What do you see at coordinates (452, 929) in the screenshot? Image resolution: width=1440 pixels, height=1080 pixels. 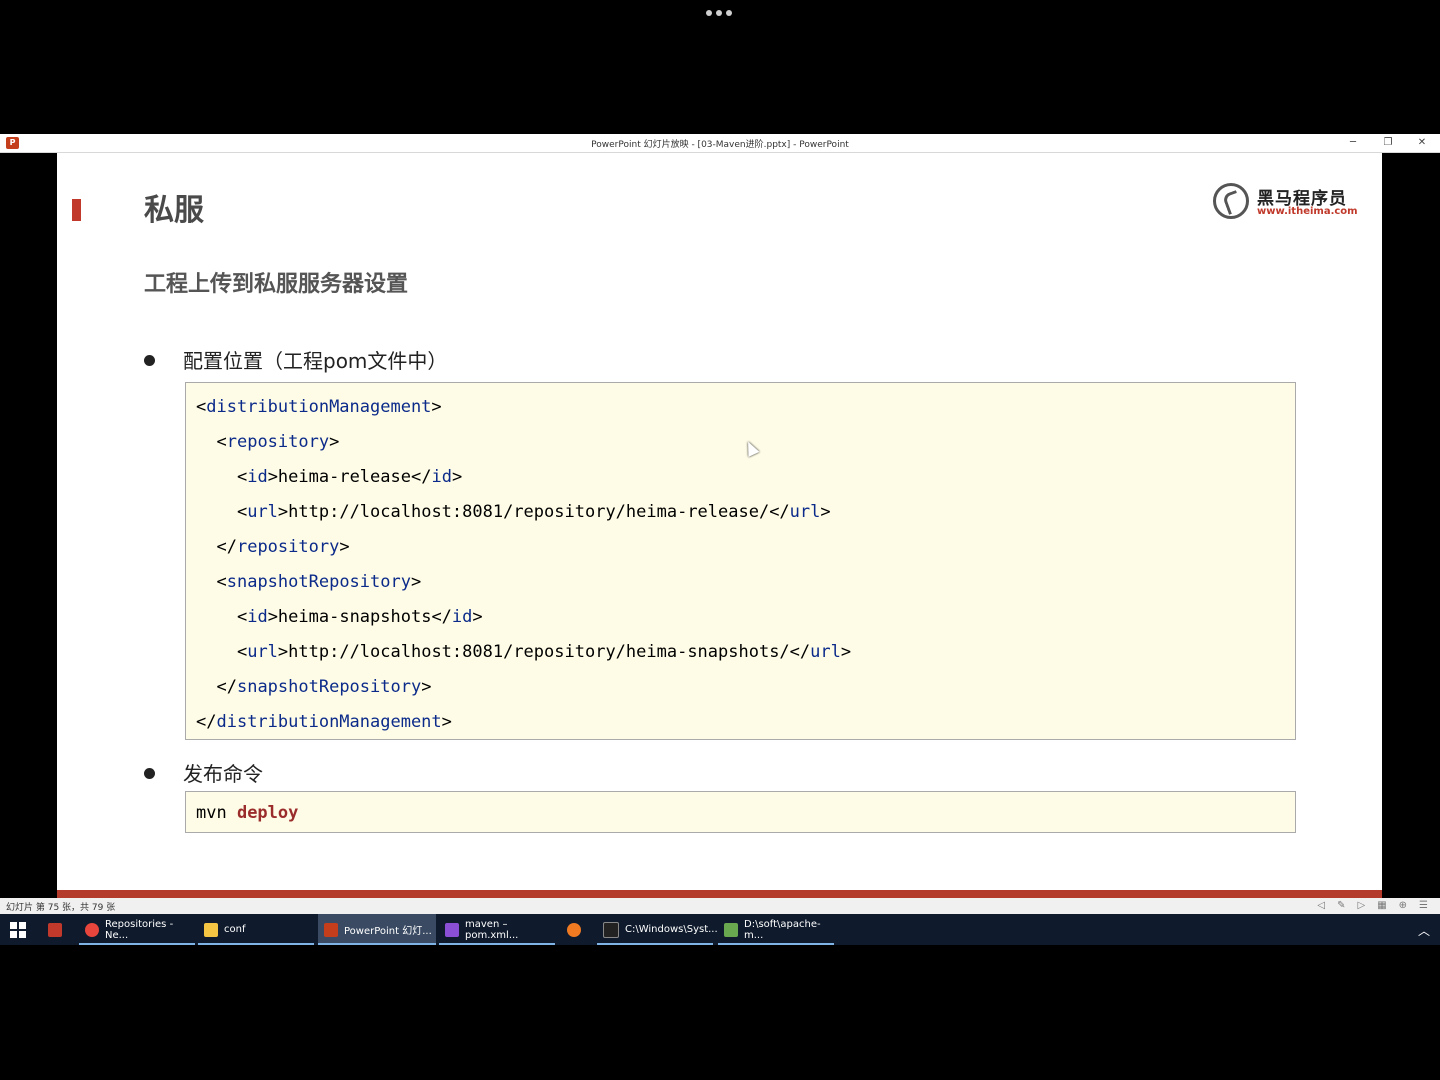 I see `intellij-icon` at bounding box center [452, 929].